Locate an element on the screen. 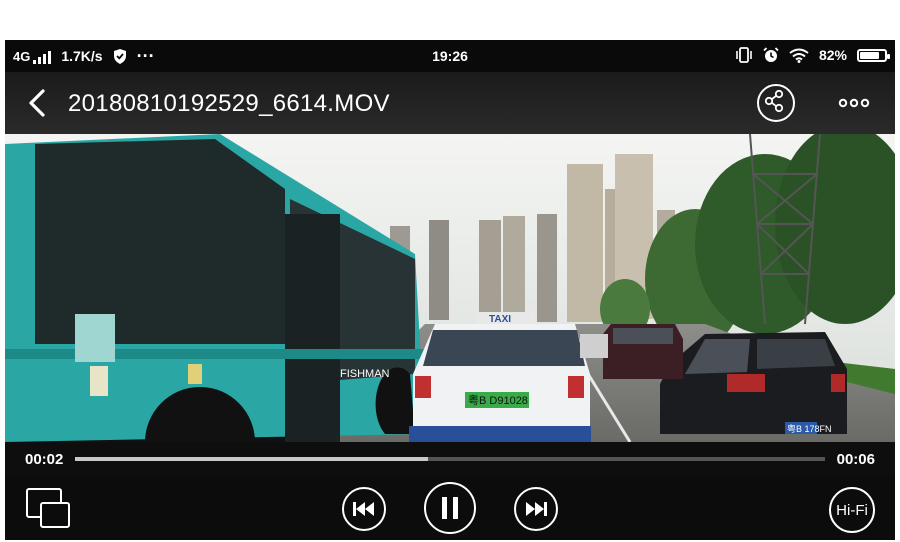  more-options-icon is located at coordinates (854, 103).